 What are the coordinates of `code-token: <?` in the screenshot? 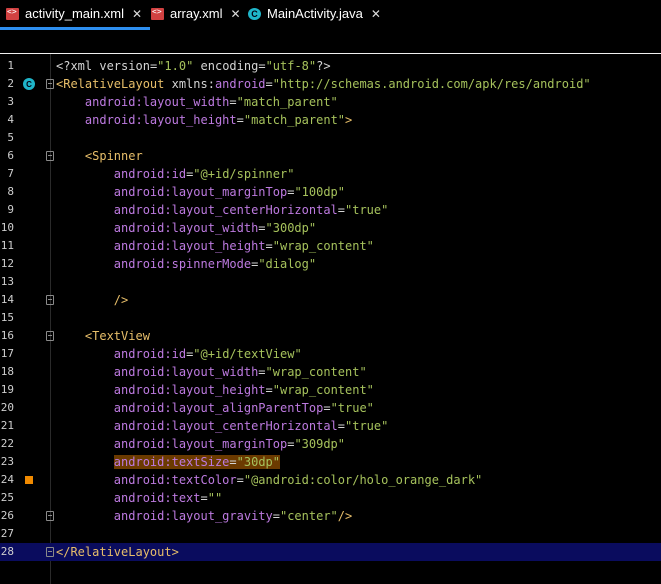 It's located at (63, 66).